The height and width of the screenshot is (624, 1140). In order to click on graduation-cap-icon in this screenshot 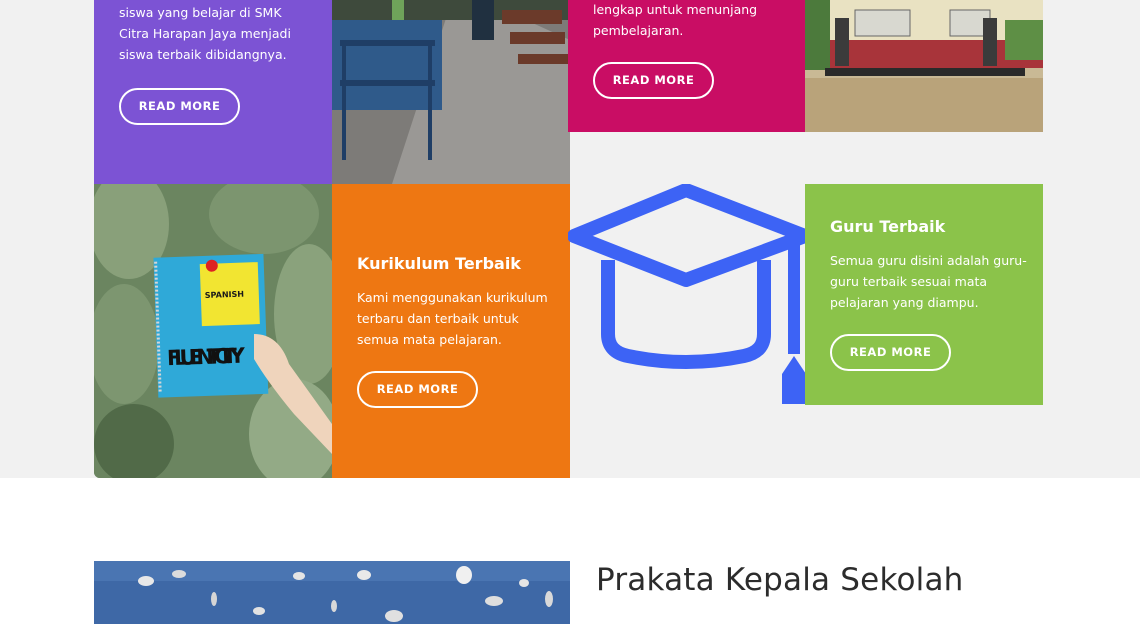, I will do `click(686, 294)`.